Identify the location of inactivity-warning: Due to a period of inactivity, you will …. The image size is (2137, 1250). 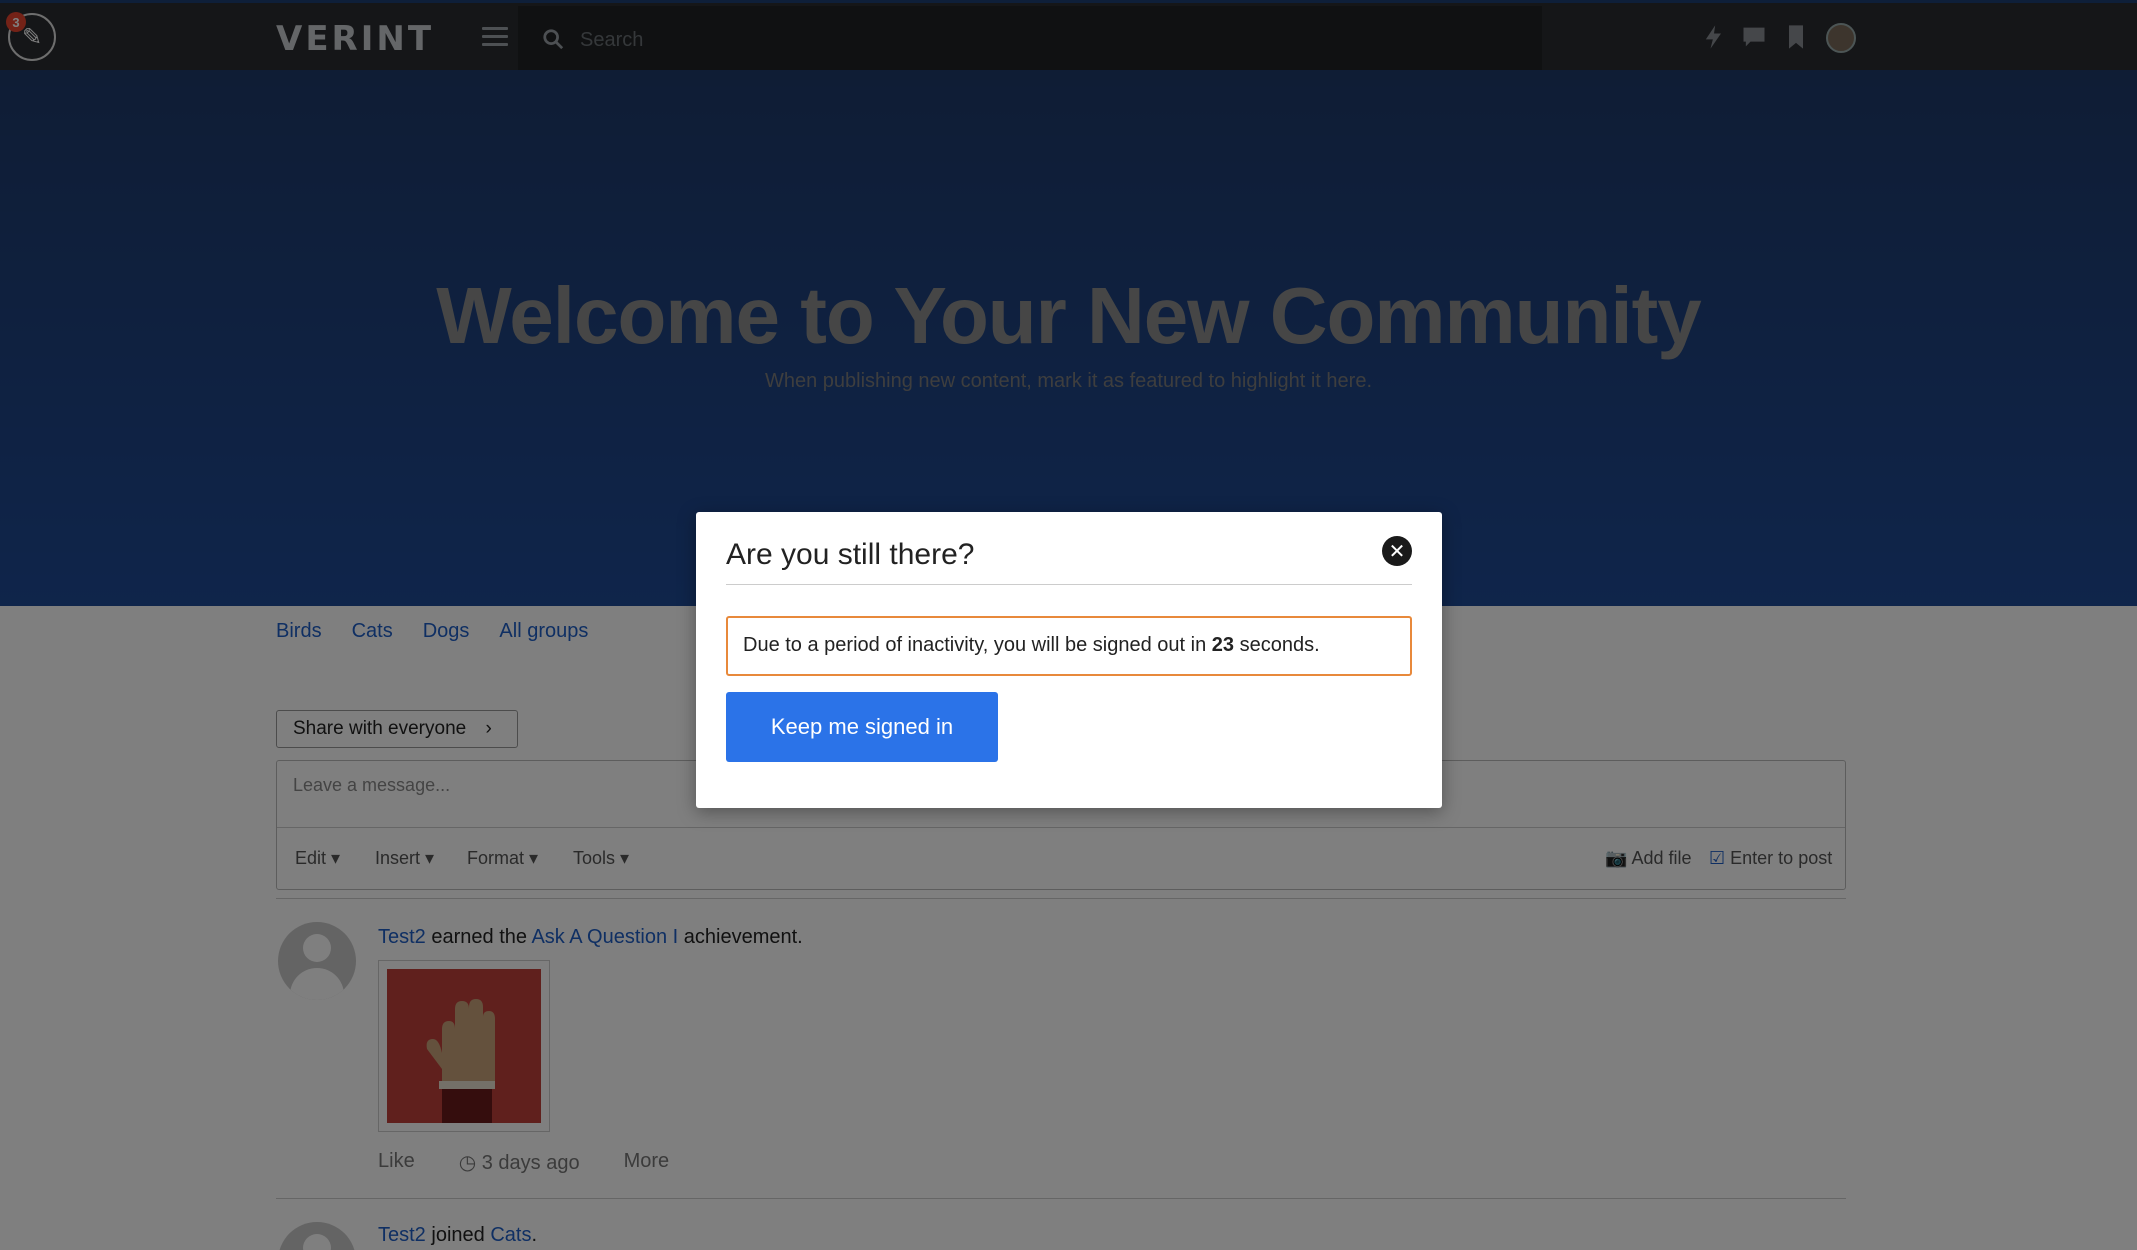
(1069, 646).